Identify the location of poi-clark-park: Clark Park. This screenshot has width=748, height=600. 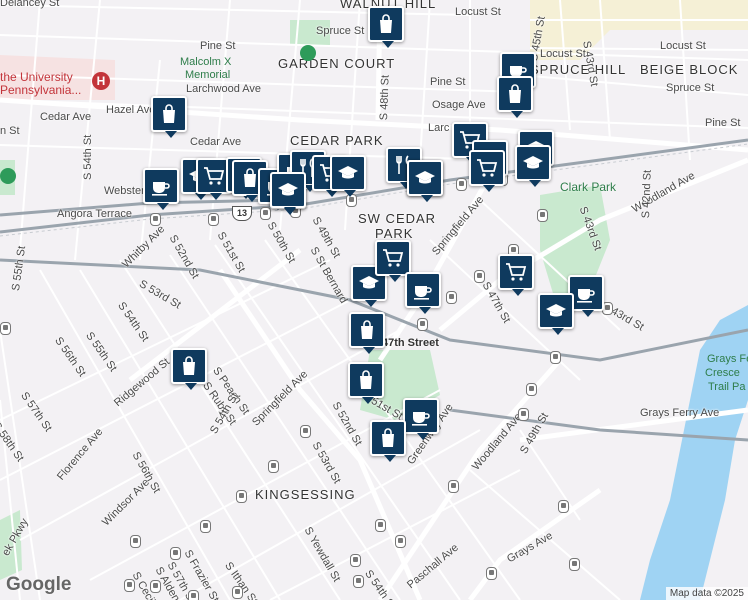
(588, 187).